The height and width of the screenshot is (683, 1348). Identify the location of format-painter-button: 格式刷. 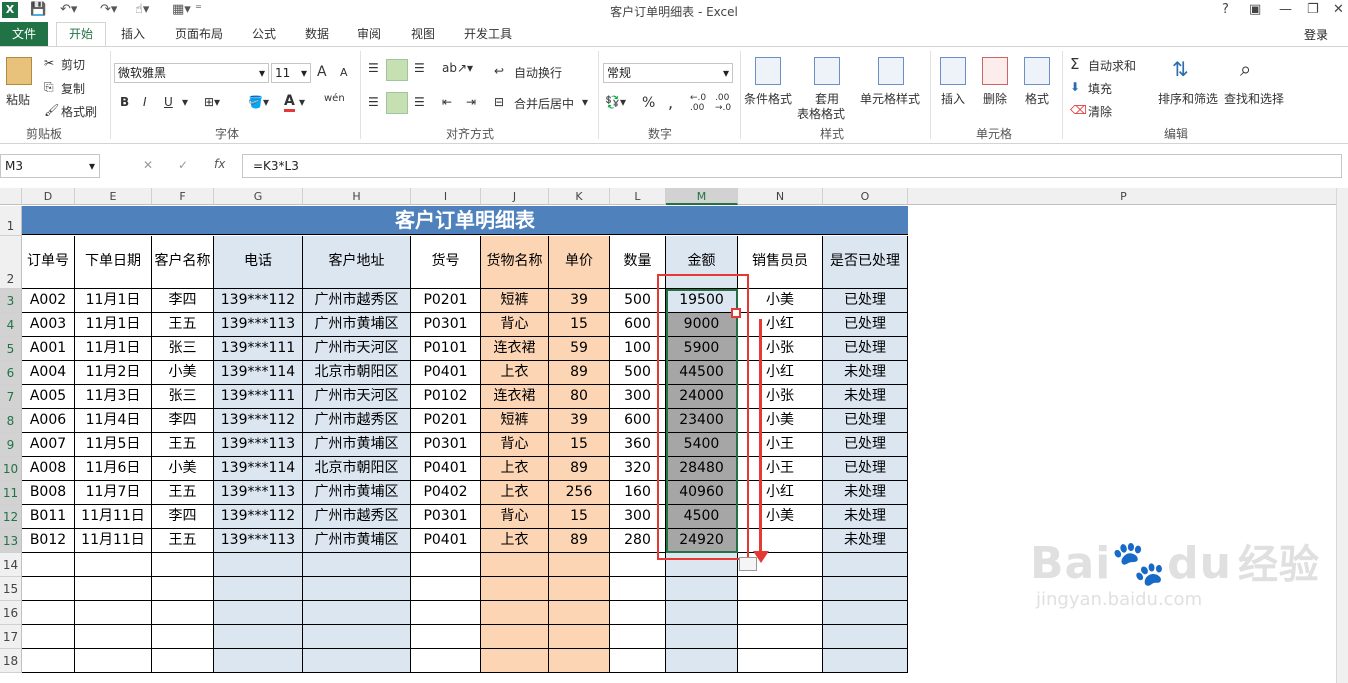
(79, 111).